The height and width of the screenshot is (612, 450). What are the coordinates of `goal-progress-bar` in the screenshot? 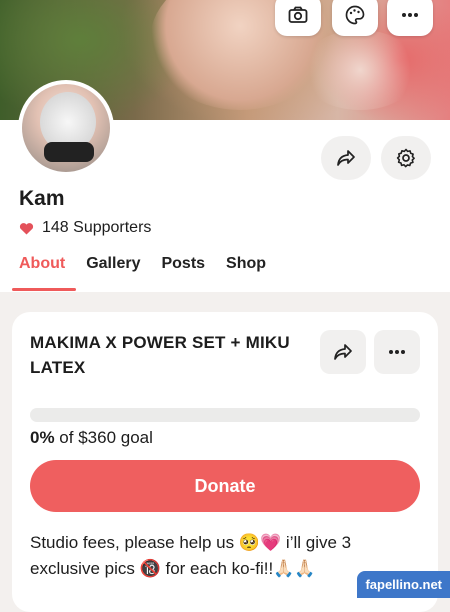 It's located at (225, 415).